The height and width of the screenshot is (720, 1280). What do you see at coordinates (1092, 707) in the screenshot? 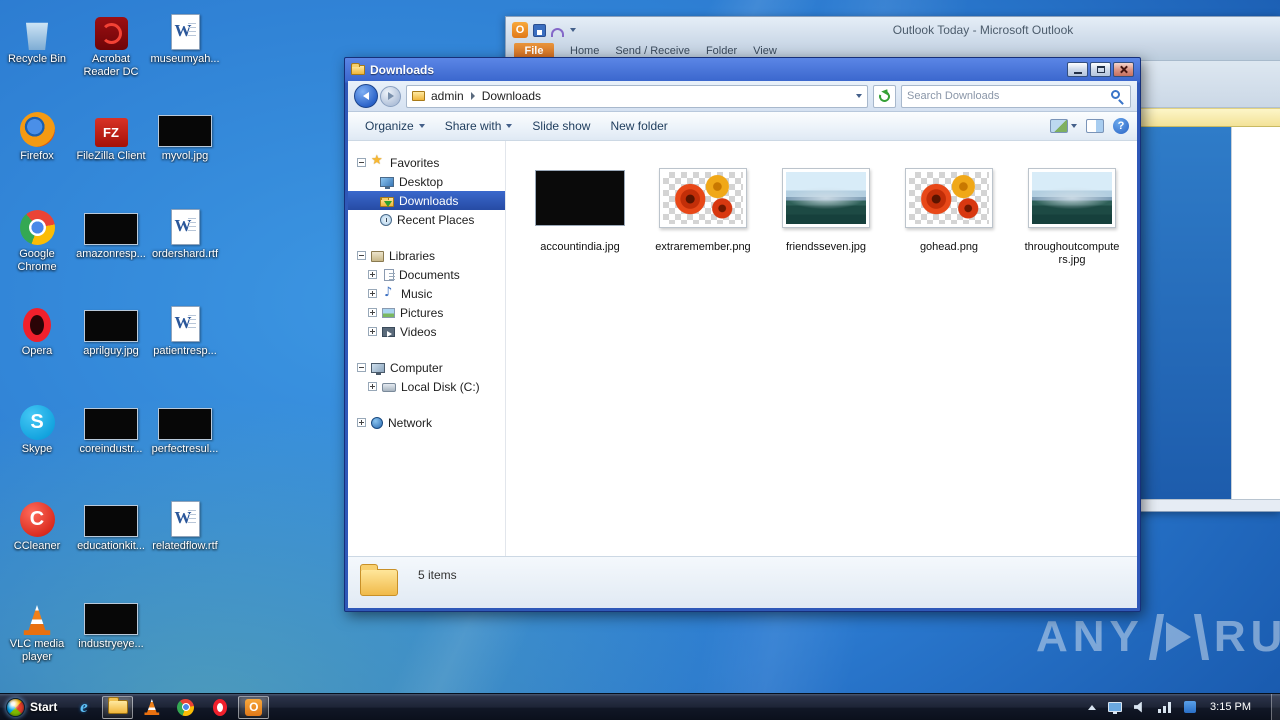
I see `show-hidden-icons-button` at bounding box center [1092, 707].